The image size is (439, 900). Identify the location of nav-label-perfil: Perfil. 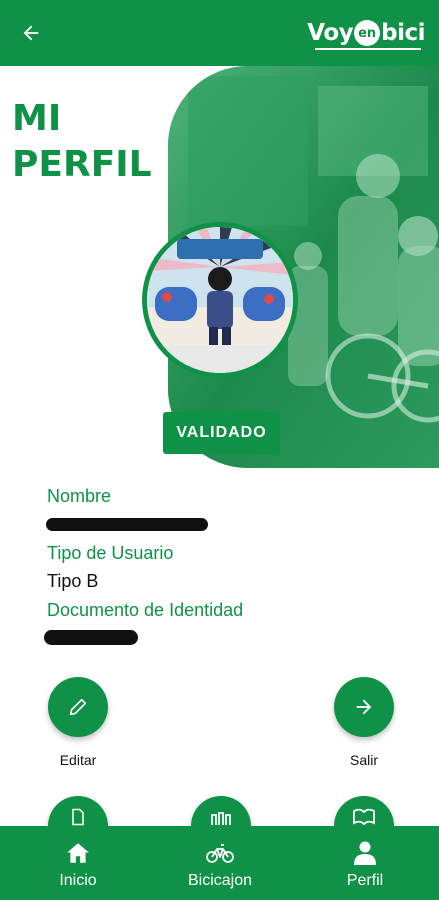
(365, 880).